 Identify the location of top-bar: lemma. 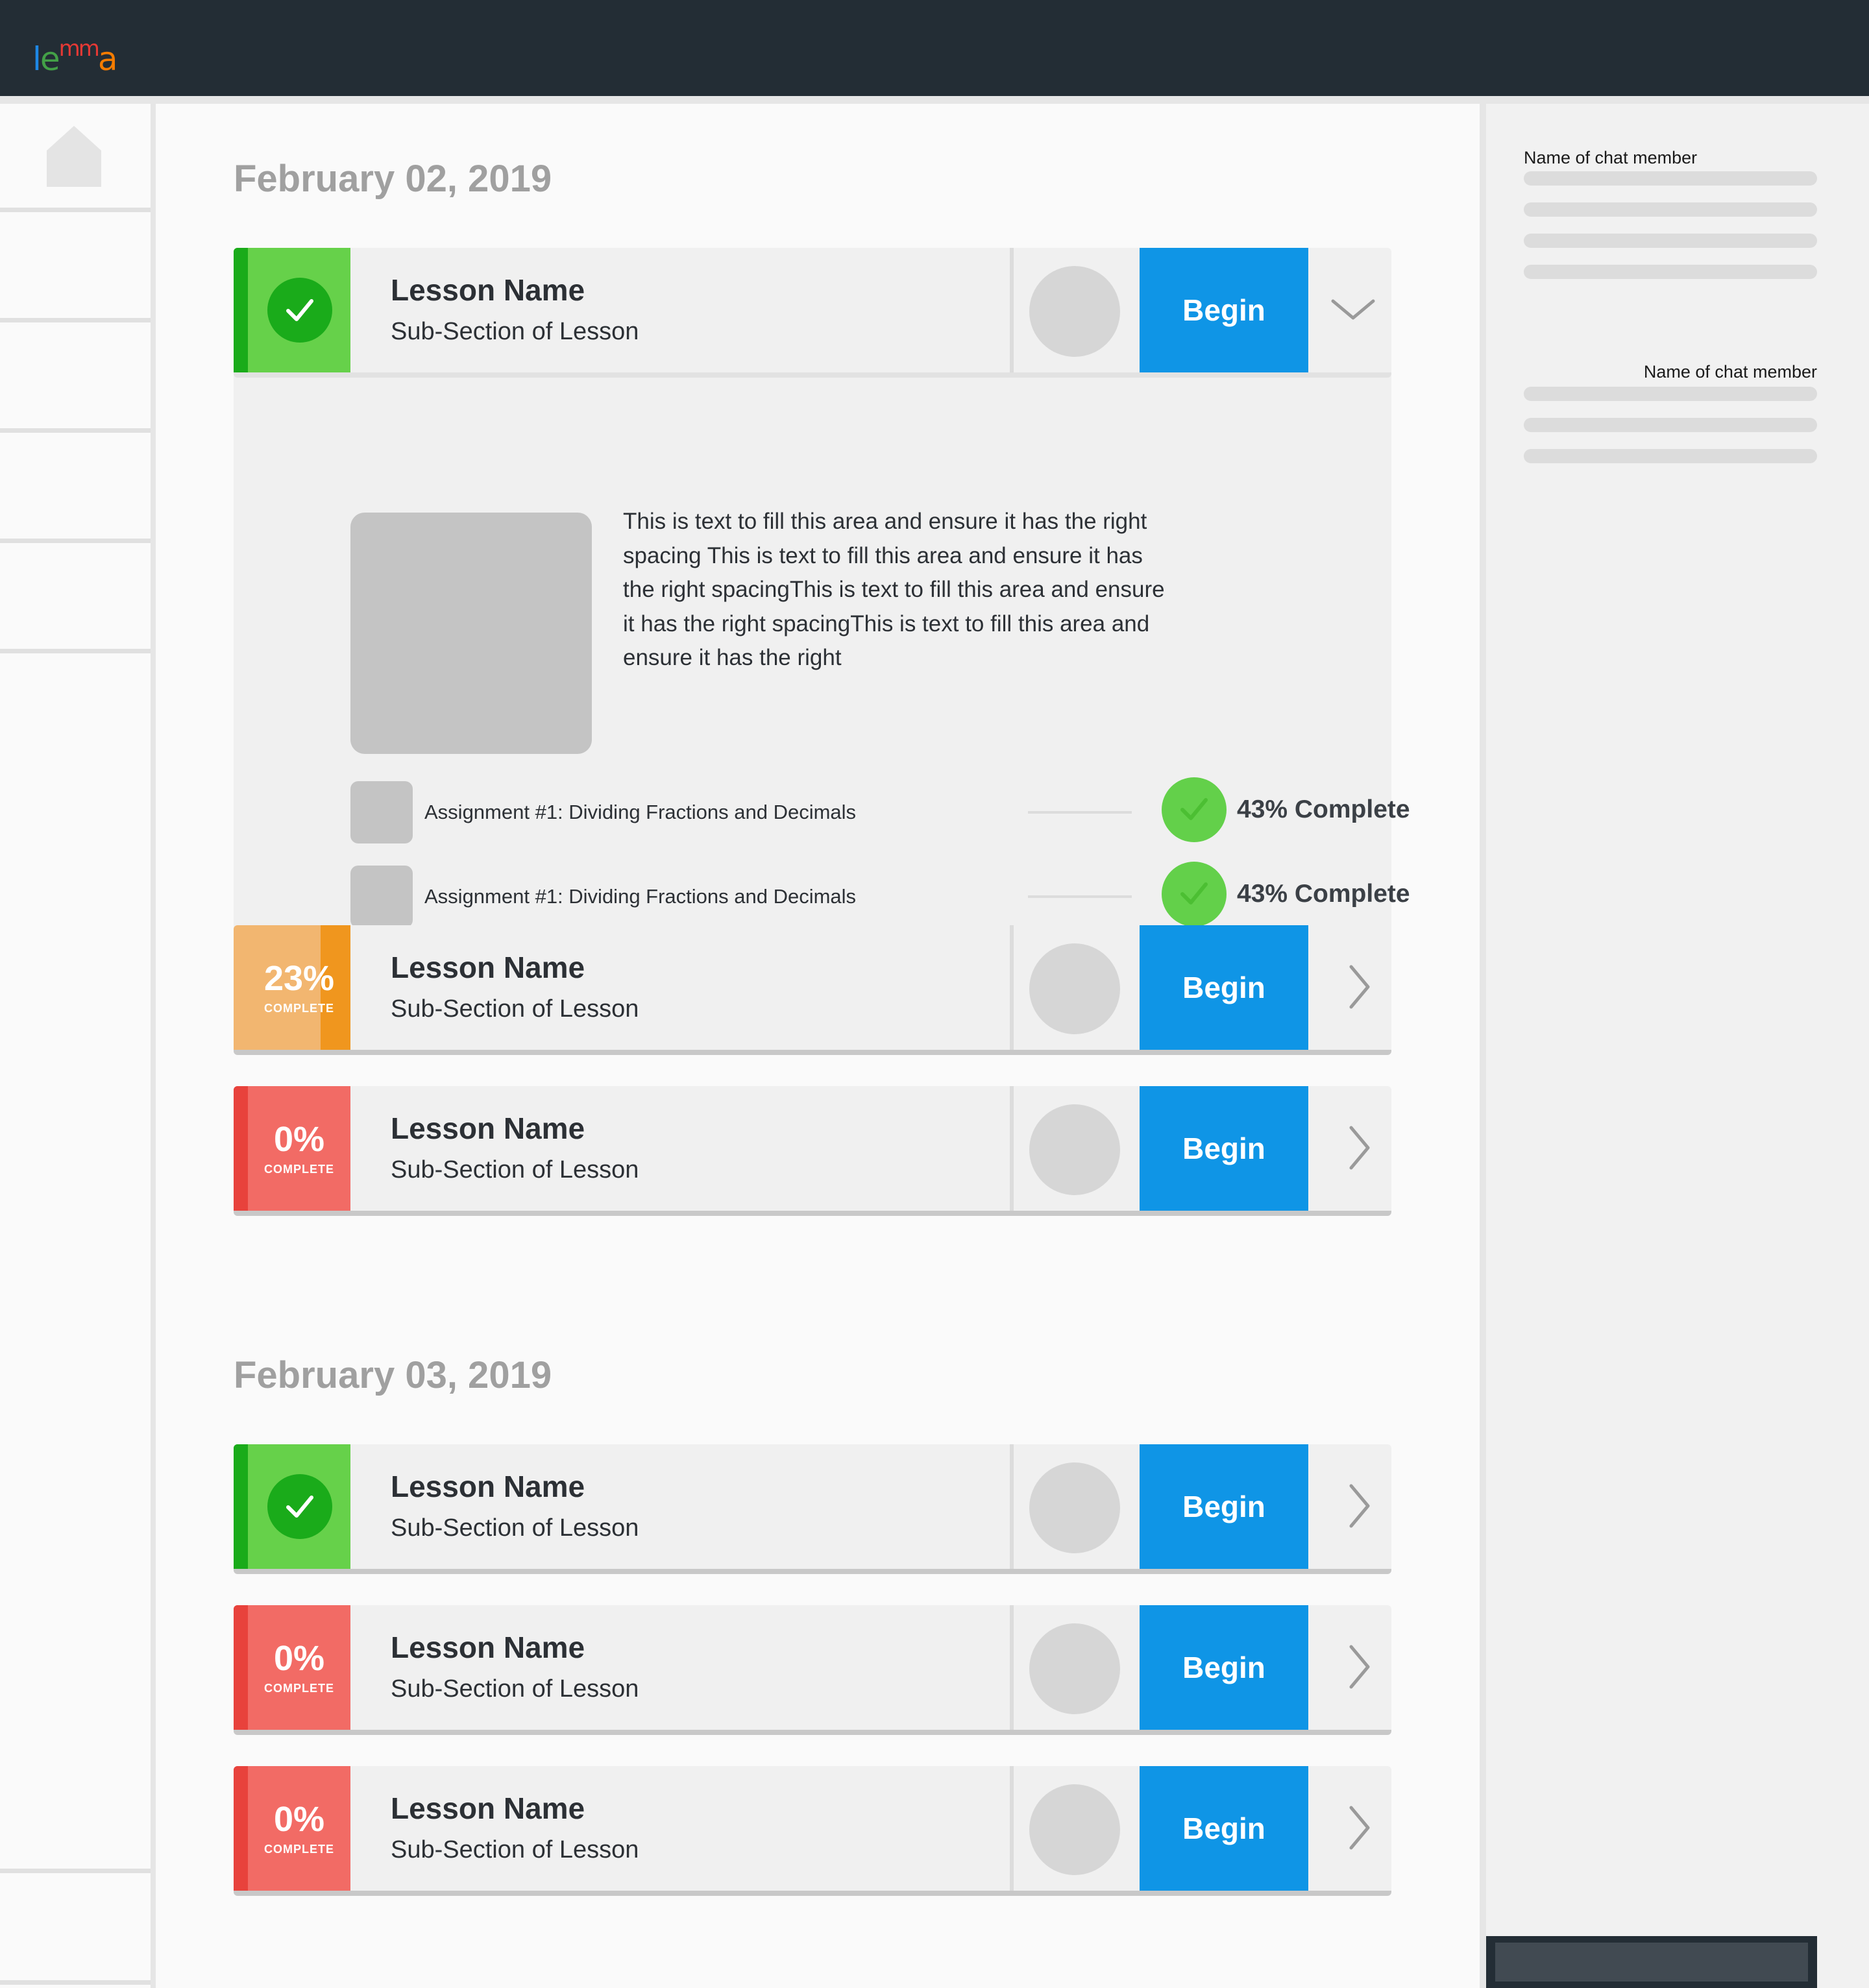
(934, 48).